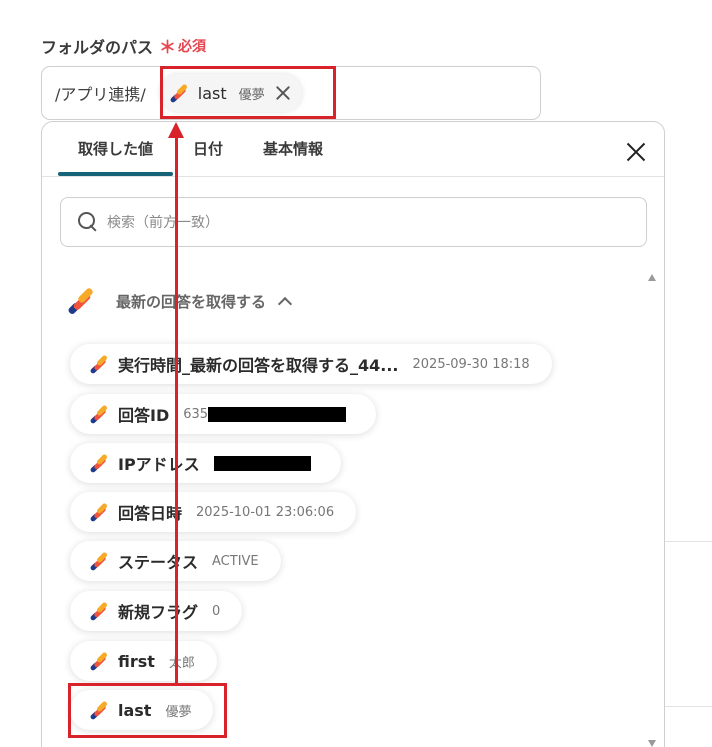 The height and width of the screenshot is (747, 712). I want to click on item-value: 0, so click(216, 611).